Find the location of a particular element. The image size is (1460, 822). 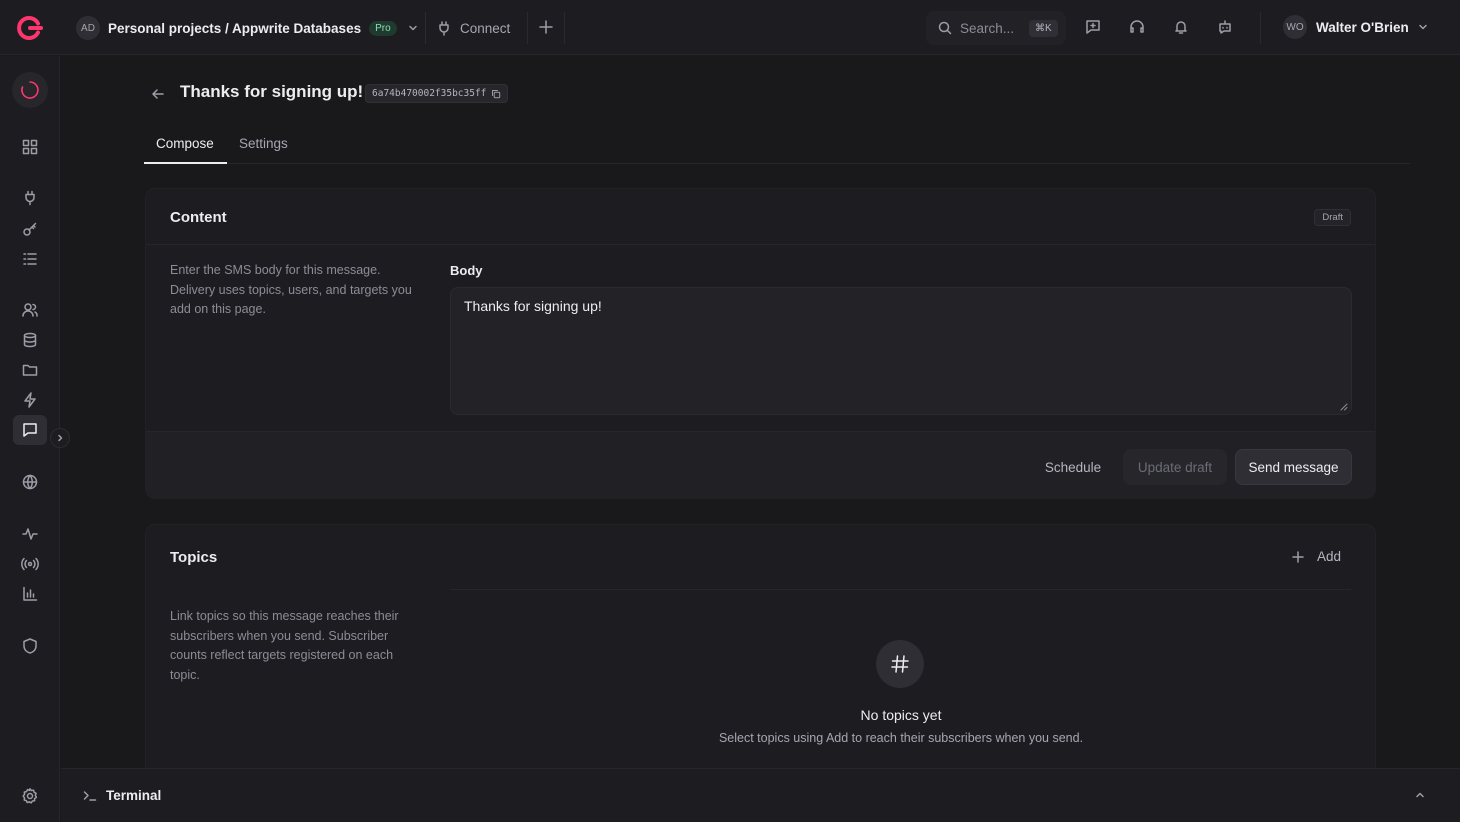

feedback-icon is located at coordinates (1093, 27).